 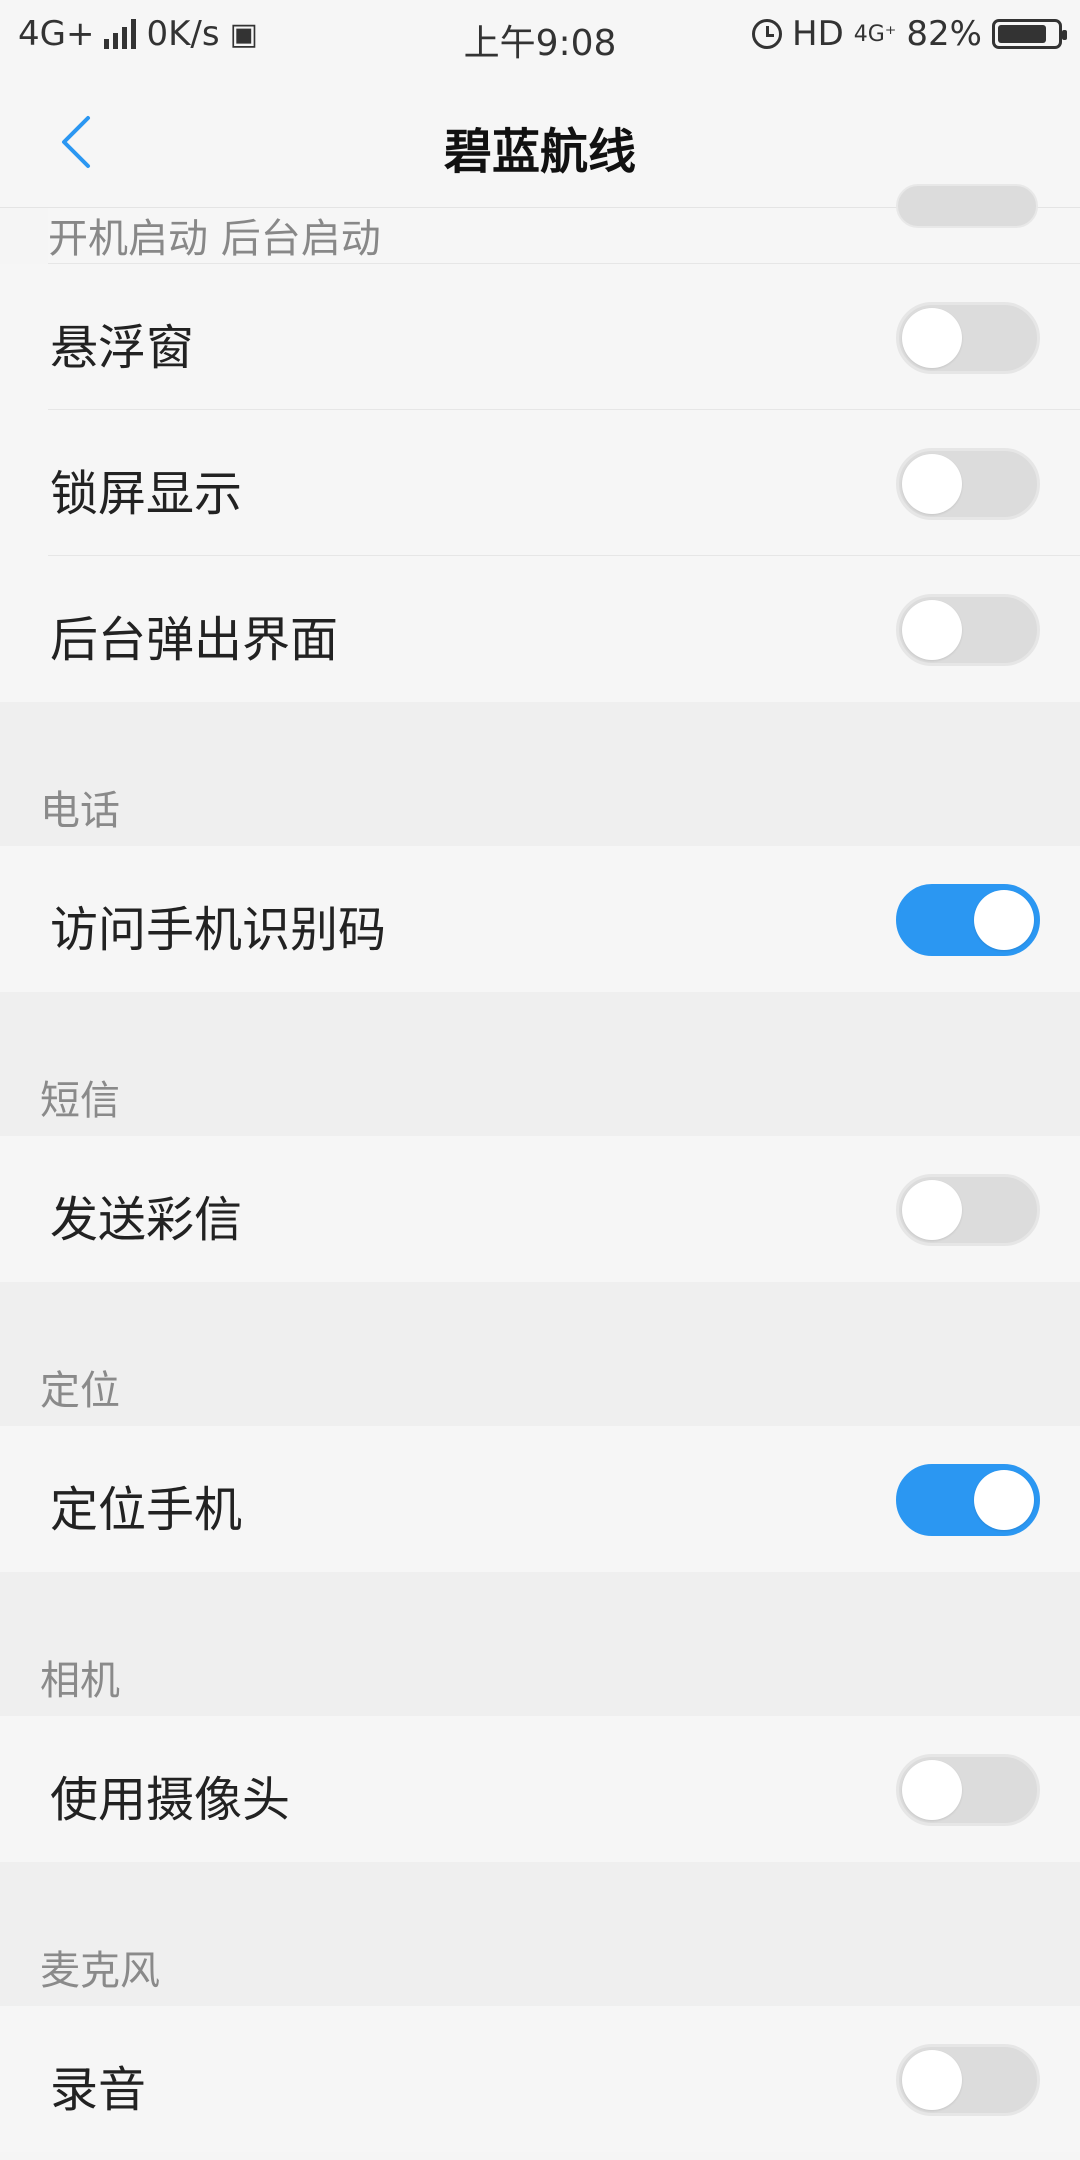 What do you see at coordinates (98, 2090) in the screenshot?
I see `row-label: 录音` at bounding box center [98, 2090].